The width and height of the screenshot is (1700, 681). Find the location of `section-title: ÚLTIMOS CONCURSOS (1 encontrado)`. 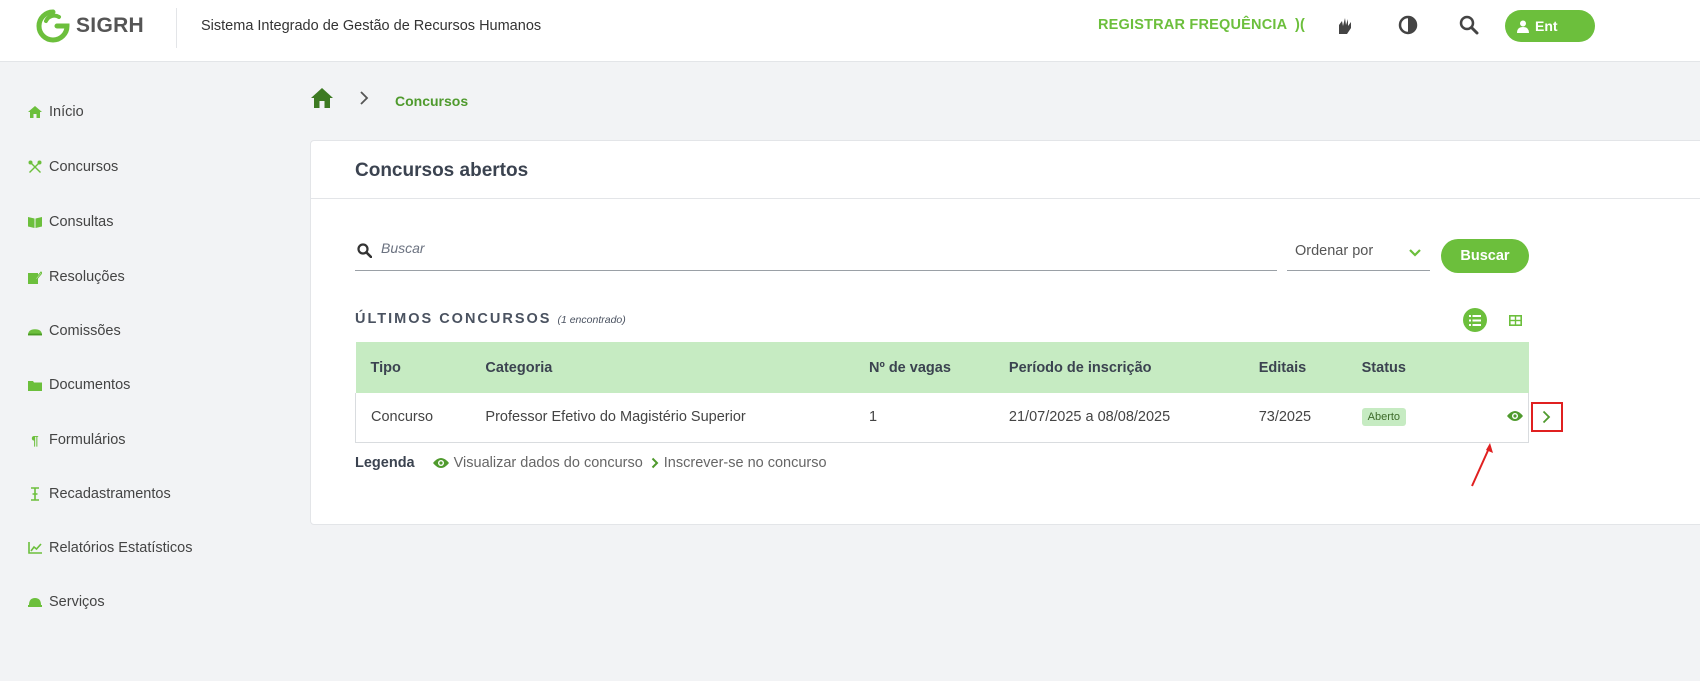

section-title: ÚLTIMOS CONCURSOS (1 encontrado) is located at coordinates (490, 319).